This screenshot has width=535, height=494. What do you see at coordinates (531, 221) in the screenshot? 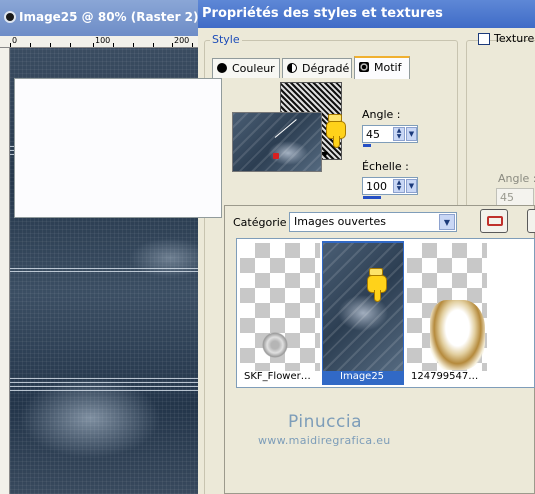
I see `extra-button` at bounding box center [531, 221].